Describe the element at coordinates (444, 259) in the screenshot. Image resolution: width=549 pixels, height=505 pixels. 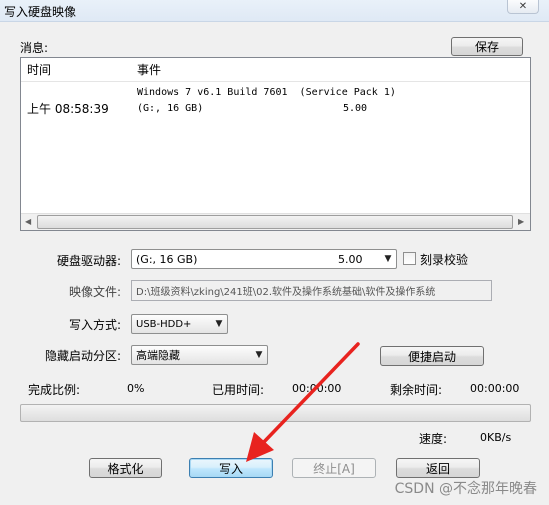
I see `verify-label: 刻录校验` at that location.